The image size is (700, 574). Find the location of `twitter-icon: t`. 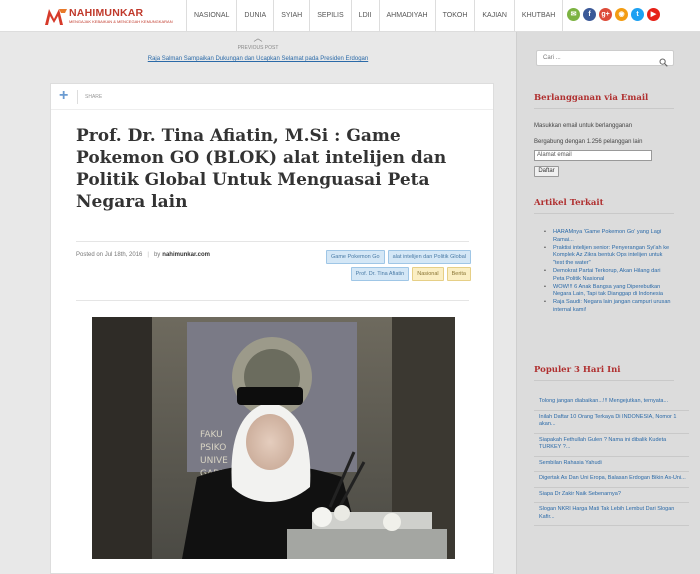

twitter-icon: t is located at coordinates (637, 14).